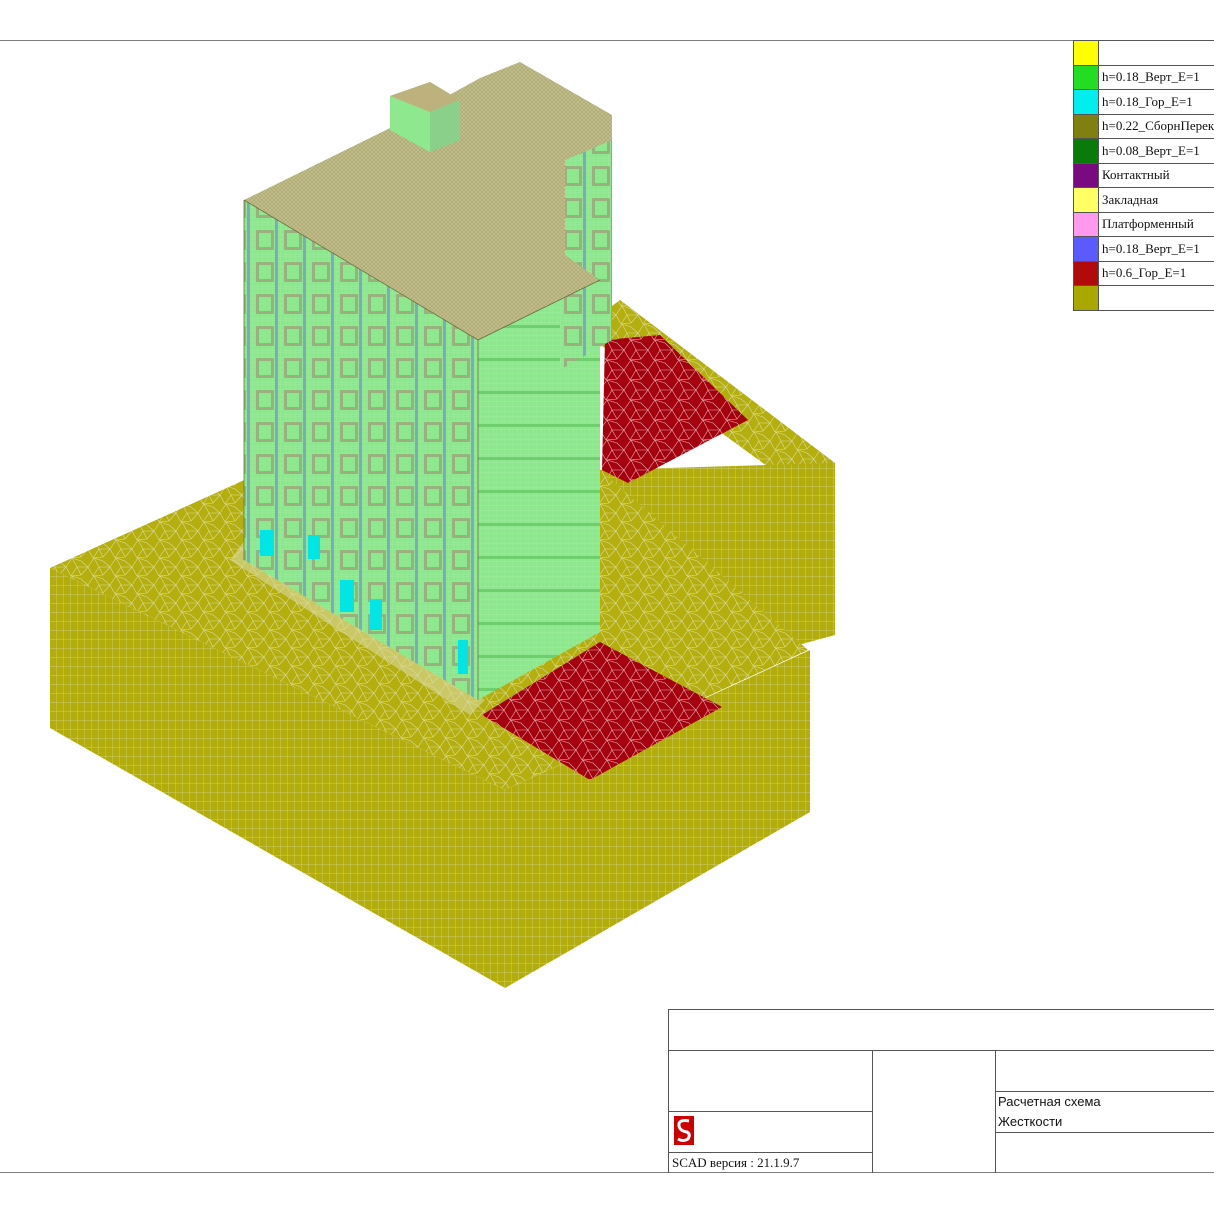  I want to click on legend-row: Закладная, so click(1143, 200).